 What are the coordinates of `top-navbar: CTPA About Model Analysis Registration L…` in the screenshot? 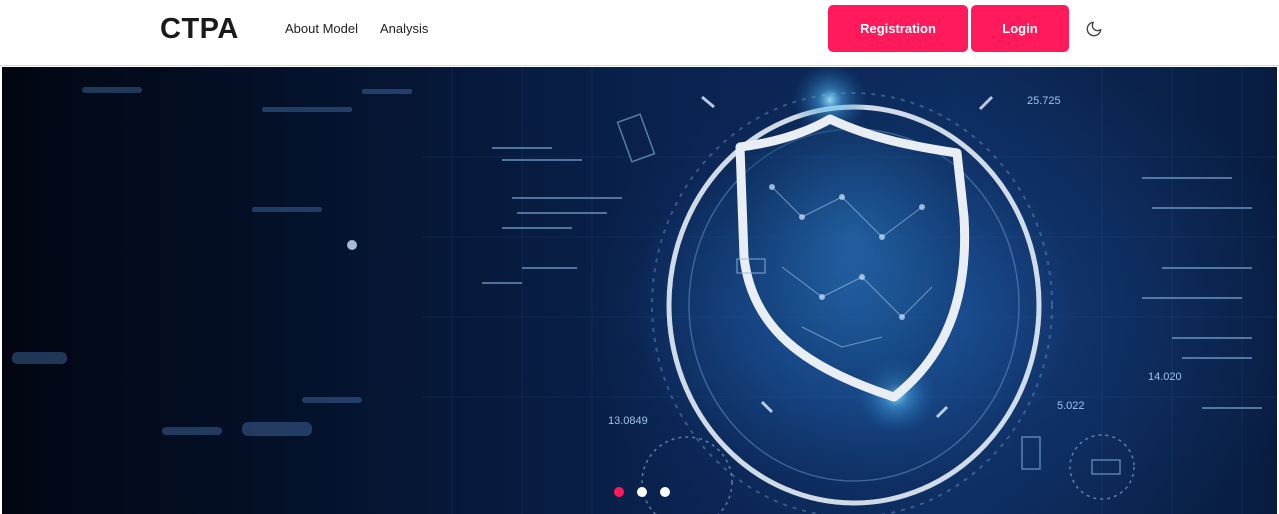 It's located at (639, 33).